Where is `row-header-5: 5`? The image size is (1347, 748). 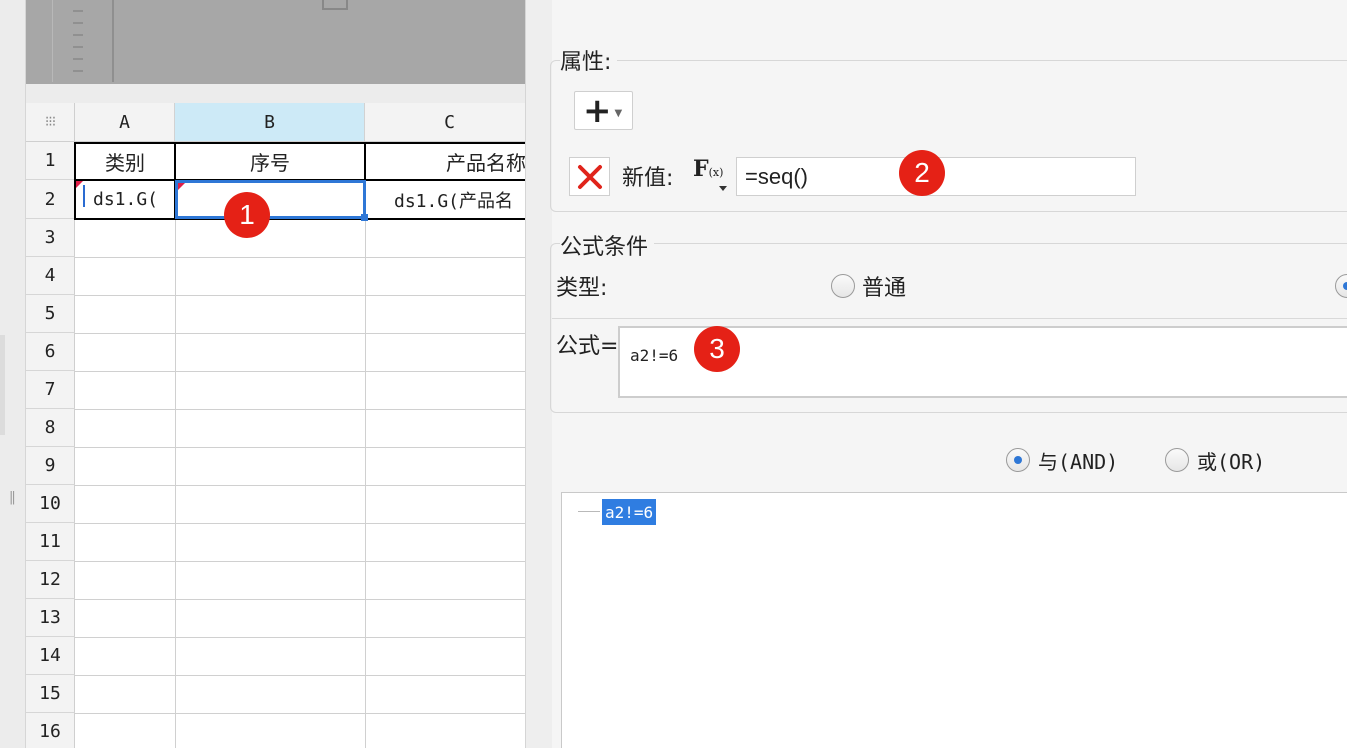 row-header-5: 5 is located at coordinates (50, 314).